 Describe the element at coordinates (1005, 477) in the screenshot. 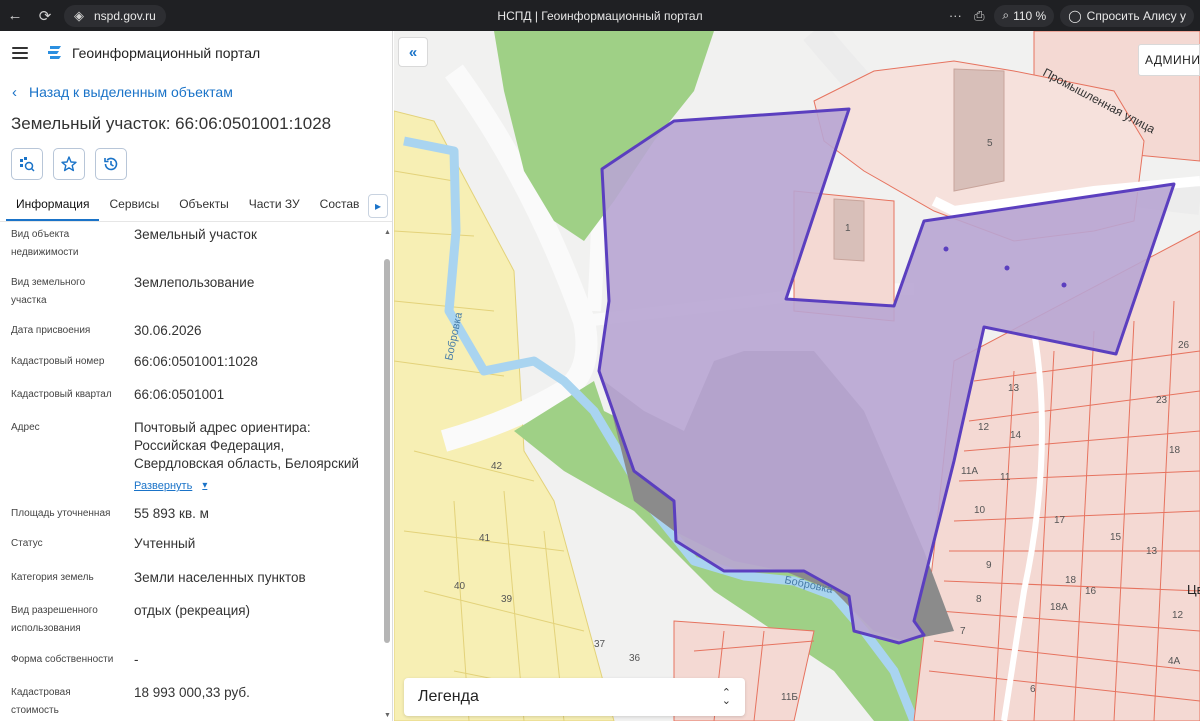

I see `parcel-number: 11` at that location.